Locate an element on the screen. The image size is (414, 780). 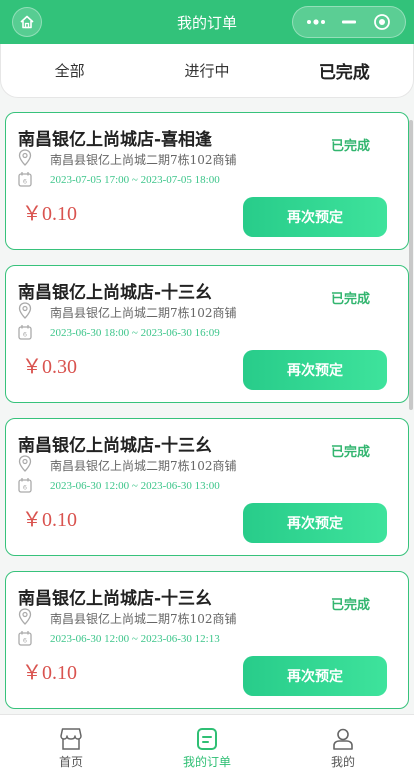
order-price: ￥0.30 is located at coordinates (49, 367).